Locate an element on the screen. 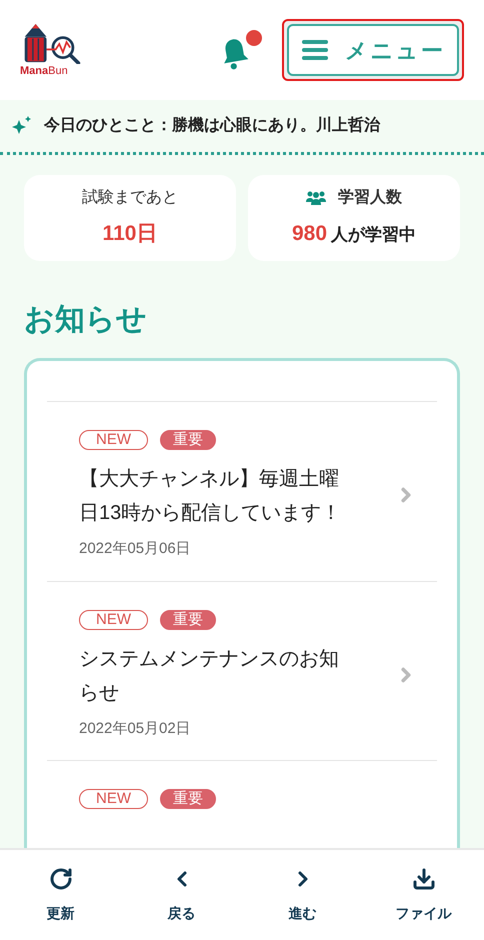 This screenshot has height=940, width=484. nav-button: 更新 is located at coordinates (60, 895).